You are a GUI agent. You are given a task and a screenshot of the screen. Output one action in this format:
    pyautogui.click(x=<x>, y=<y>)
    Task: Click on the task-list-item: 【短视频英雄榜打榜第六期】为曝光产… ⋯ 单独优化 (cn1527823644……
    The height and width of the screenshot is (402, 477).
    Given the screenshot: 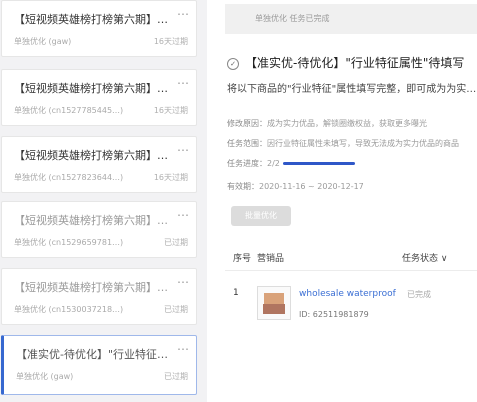 What is the action you would take?
    pyautogui.click(x=99, y=164)
    